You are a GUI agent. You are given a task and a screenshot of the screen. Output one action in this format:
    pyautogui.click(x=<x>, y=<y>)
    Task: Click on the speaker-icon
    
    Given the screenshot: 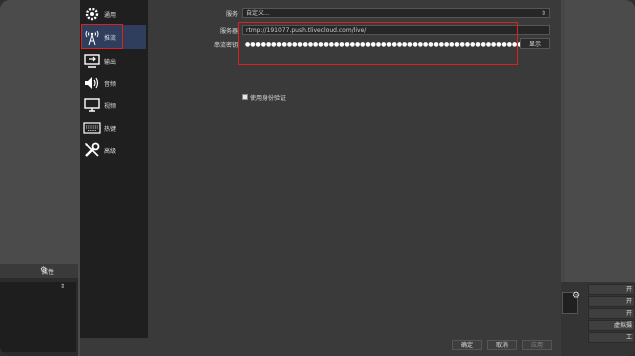 What is the action you would take?
    pyautogui.click(x=92, y=83)
    